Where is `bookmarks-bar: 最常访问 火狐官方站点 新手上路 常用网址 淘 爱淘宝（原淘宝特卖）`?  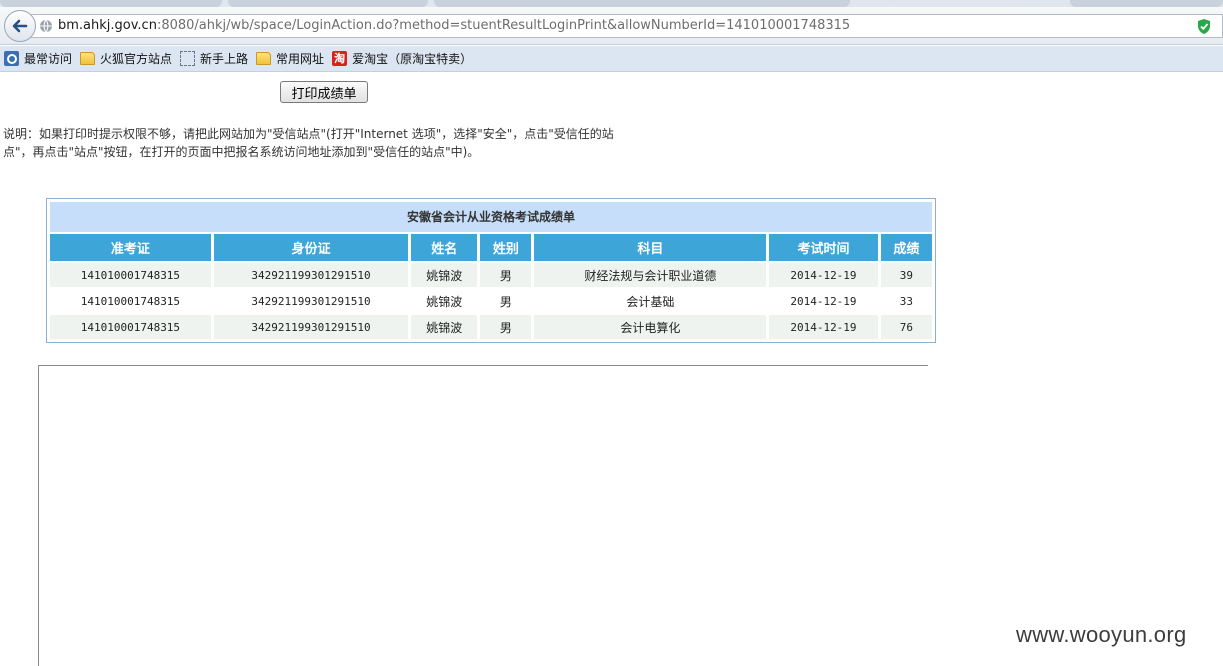 bookmarks-bar: 最常访问 火狐官方站点 新手上路 常用网址 淘 爱淘宝（原淘宝特卖） is located at coordinates (611, 59).